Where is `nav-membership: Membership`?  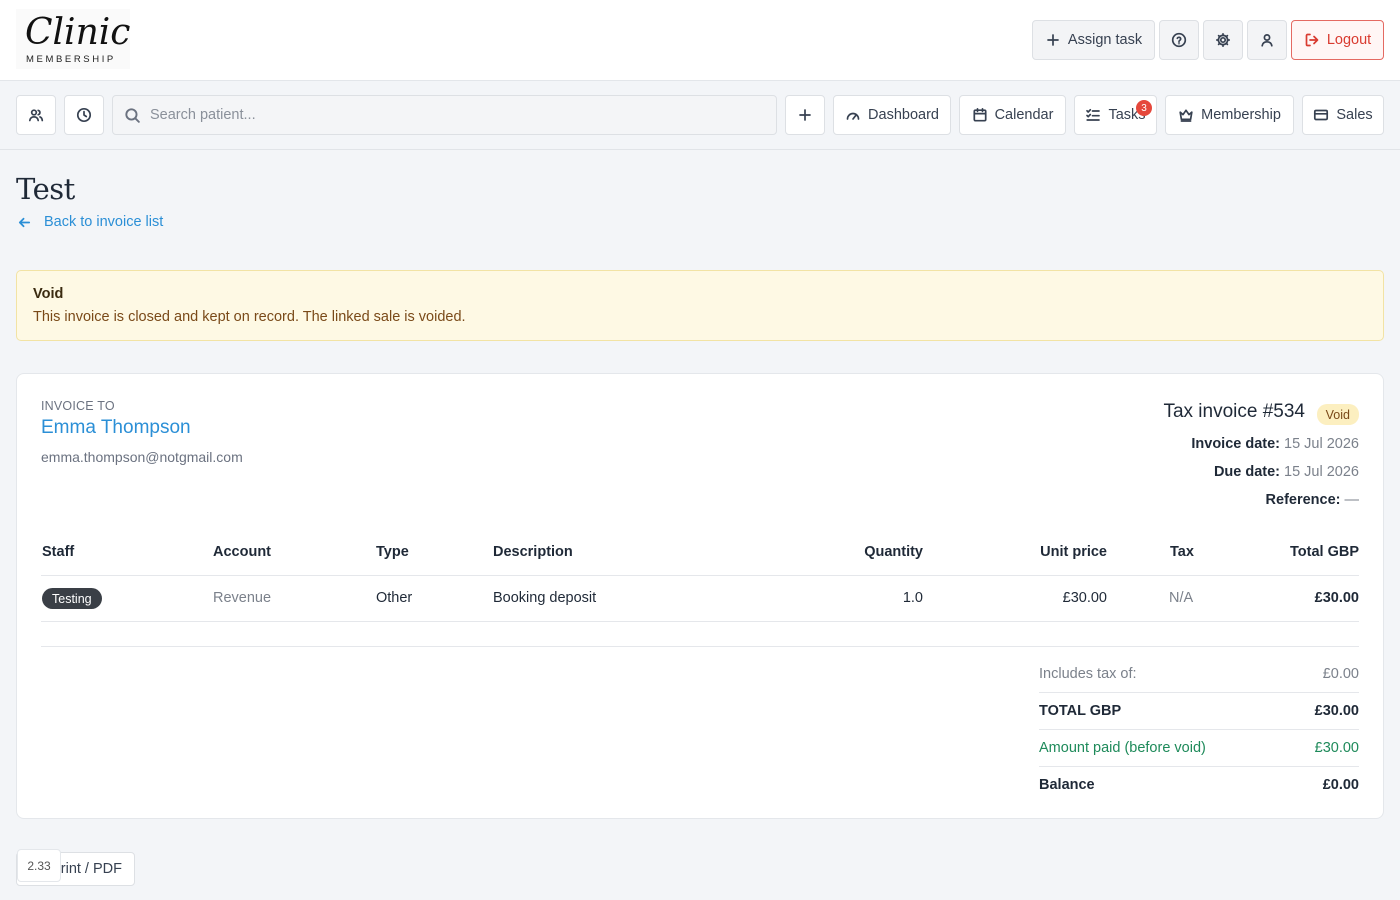 nav-membership: Membership is located at coordinates (1229, 115).